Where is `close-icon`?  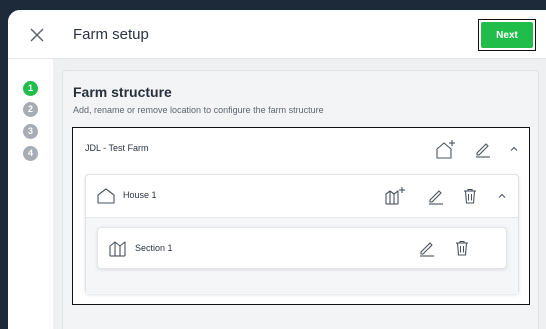 close-icon is located at coordinates (37, 35).